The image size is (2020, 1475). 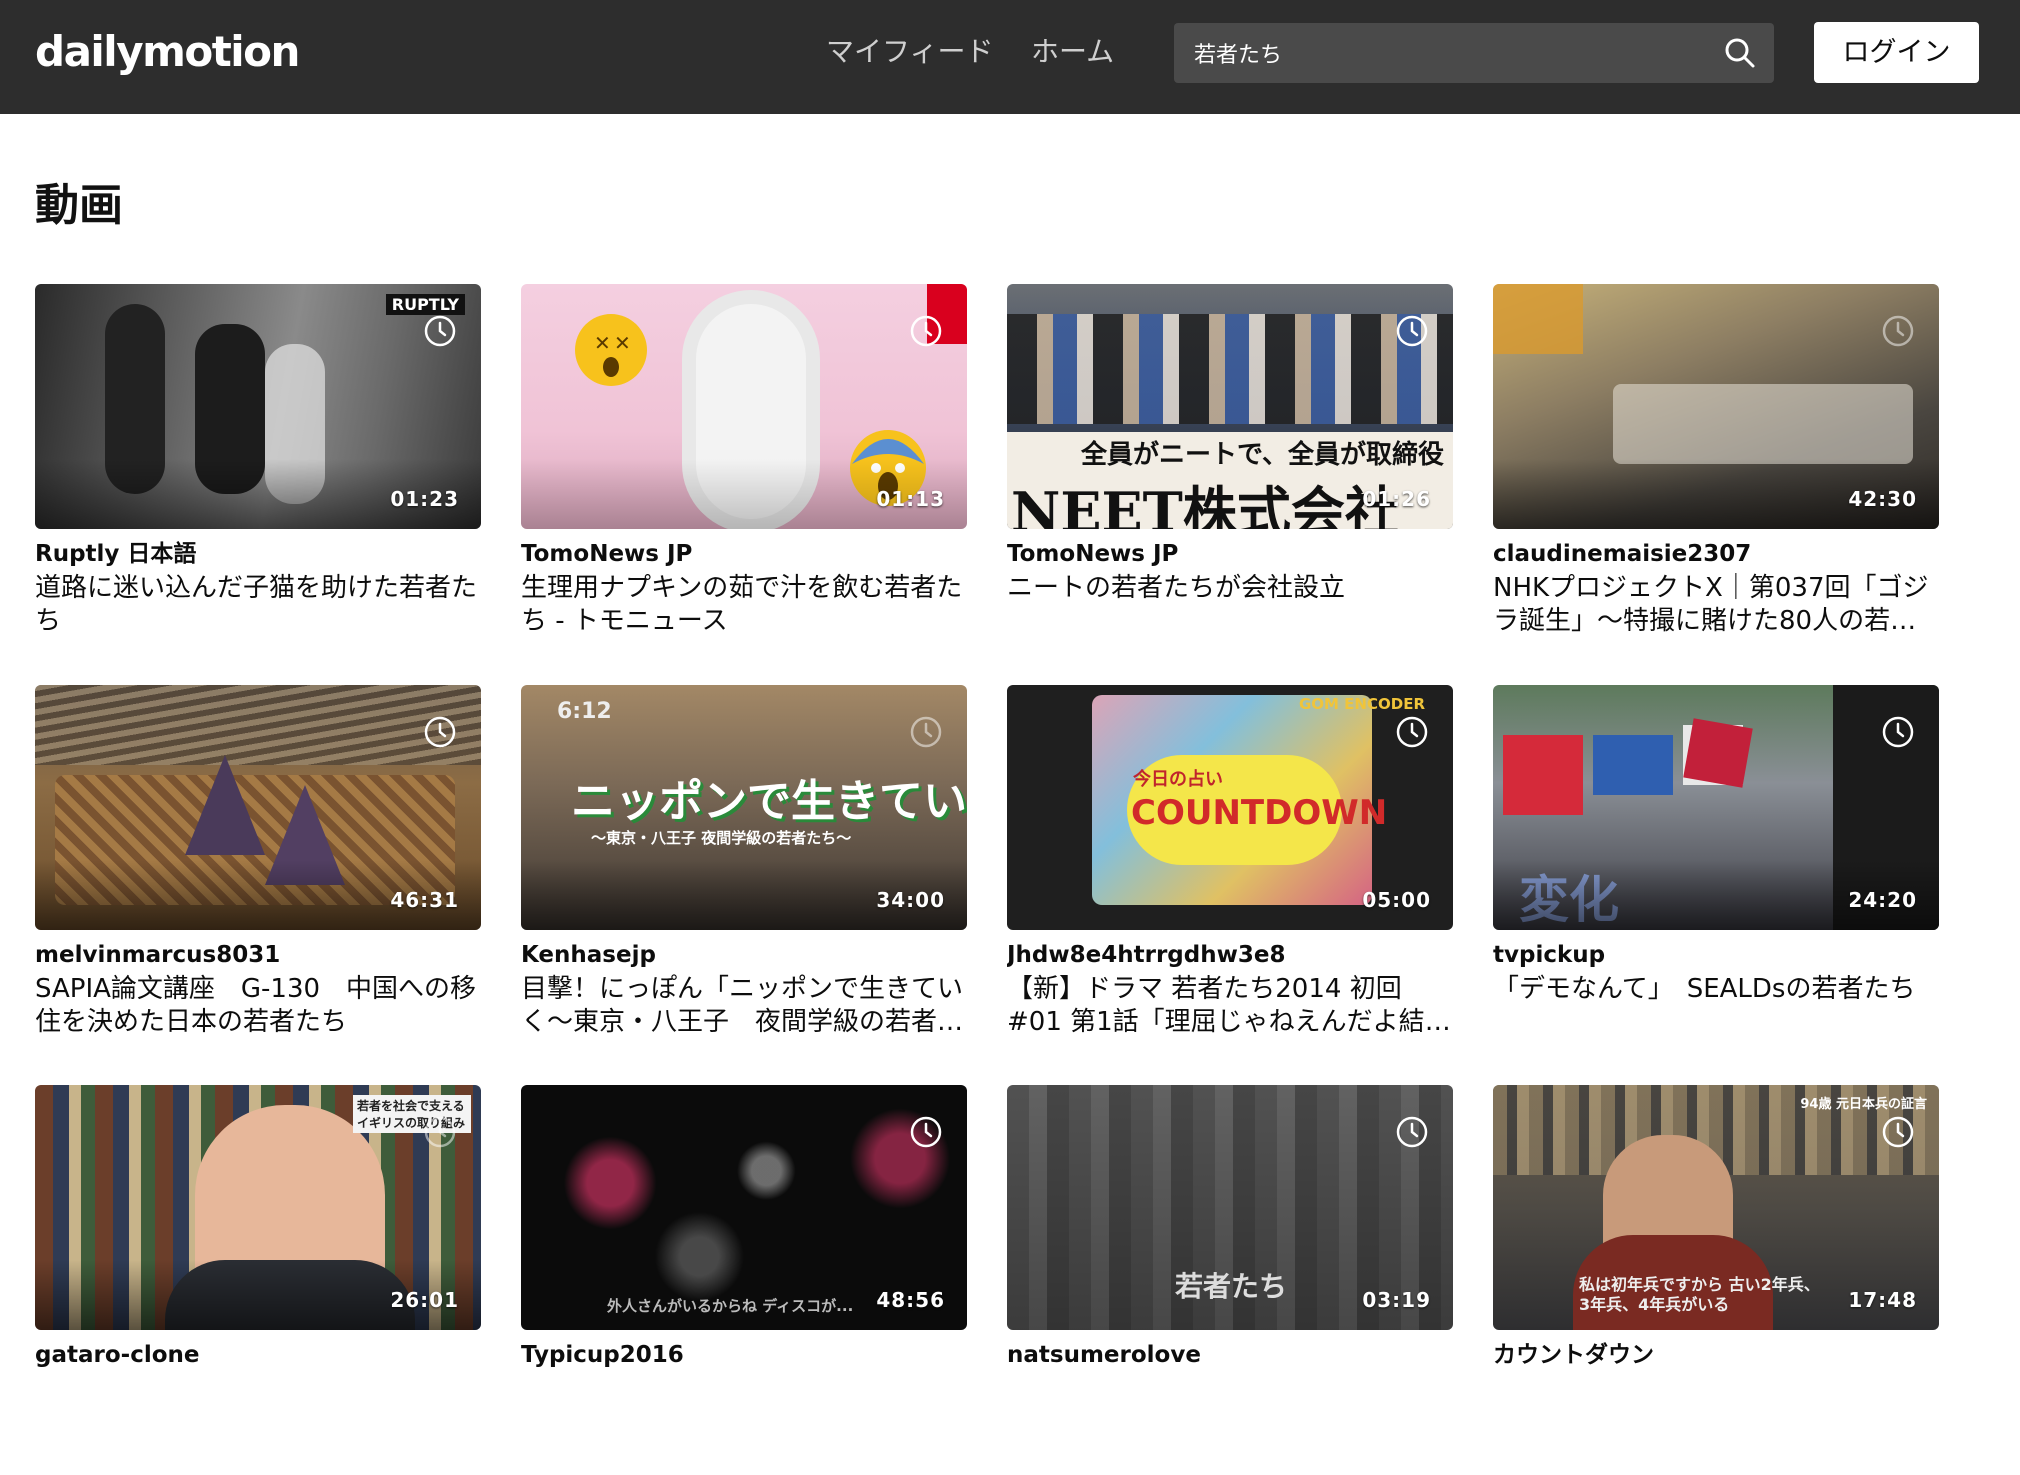 What do you see at coordinates (1740, 53) in the screenshot?
I see `search-icon` at bounding box center [1740, 53].